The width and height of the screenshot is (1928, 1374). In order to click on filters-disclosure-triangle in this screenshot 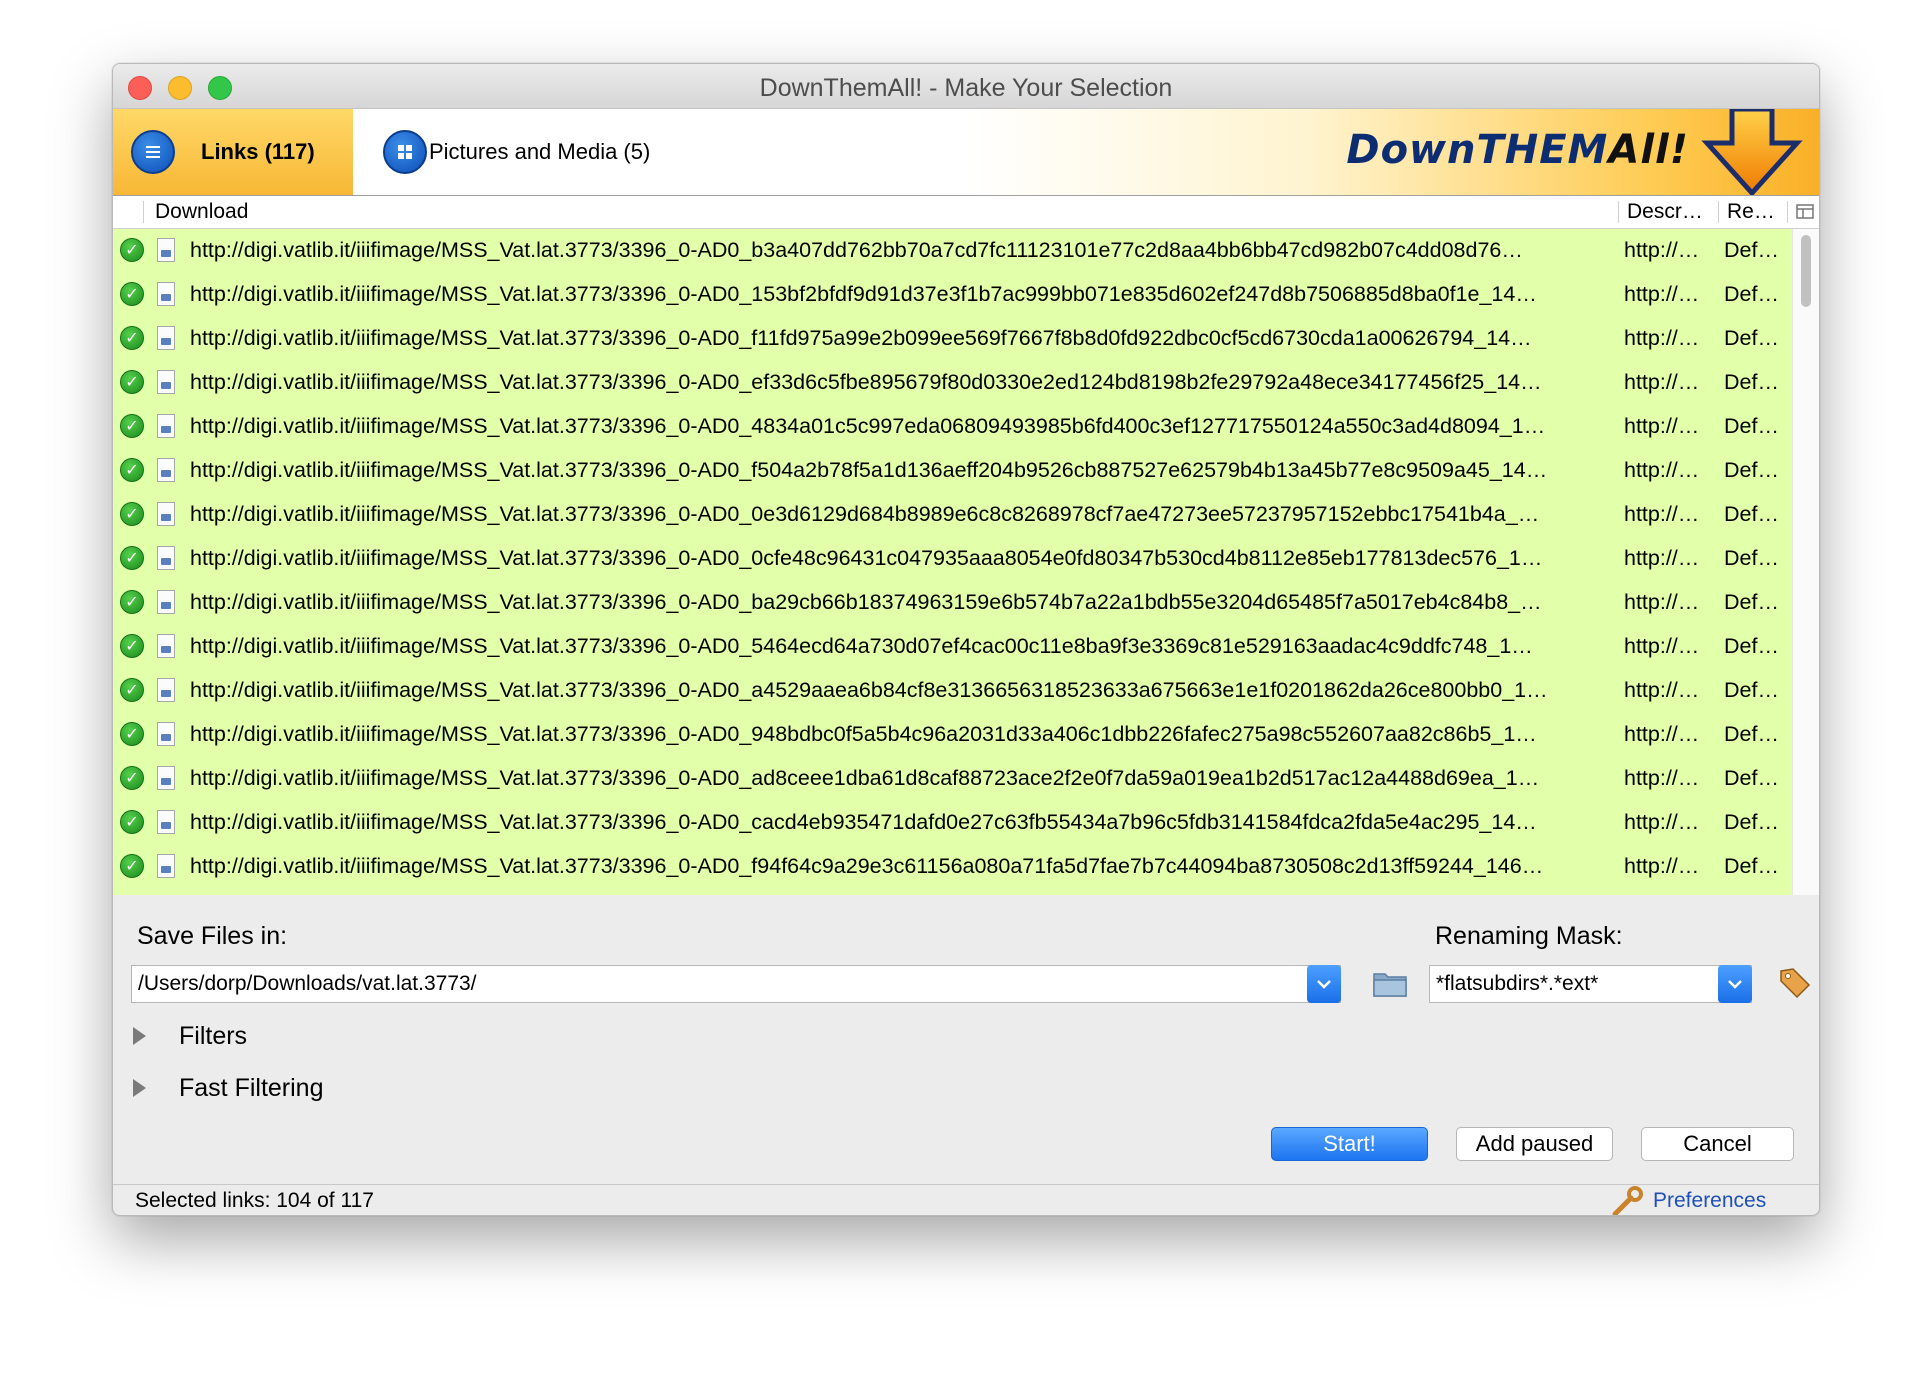, I will do `click(139, 1036)`.